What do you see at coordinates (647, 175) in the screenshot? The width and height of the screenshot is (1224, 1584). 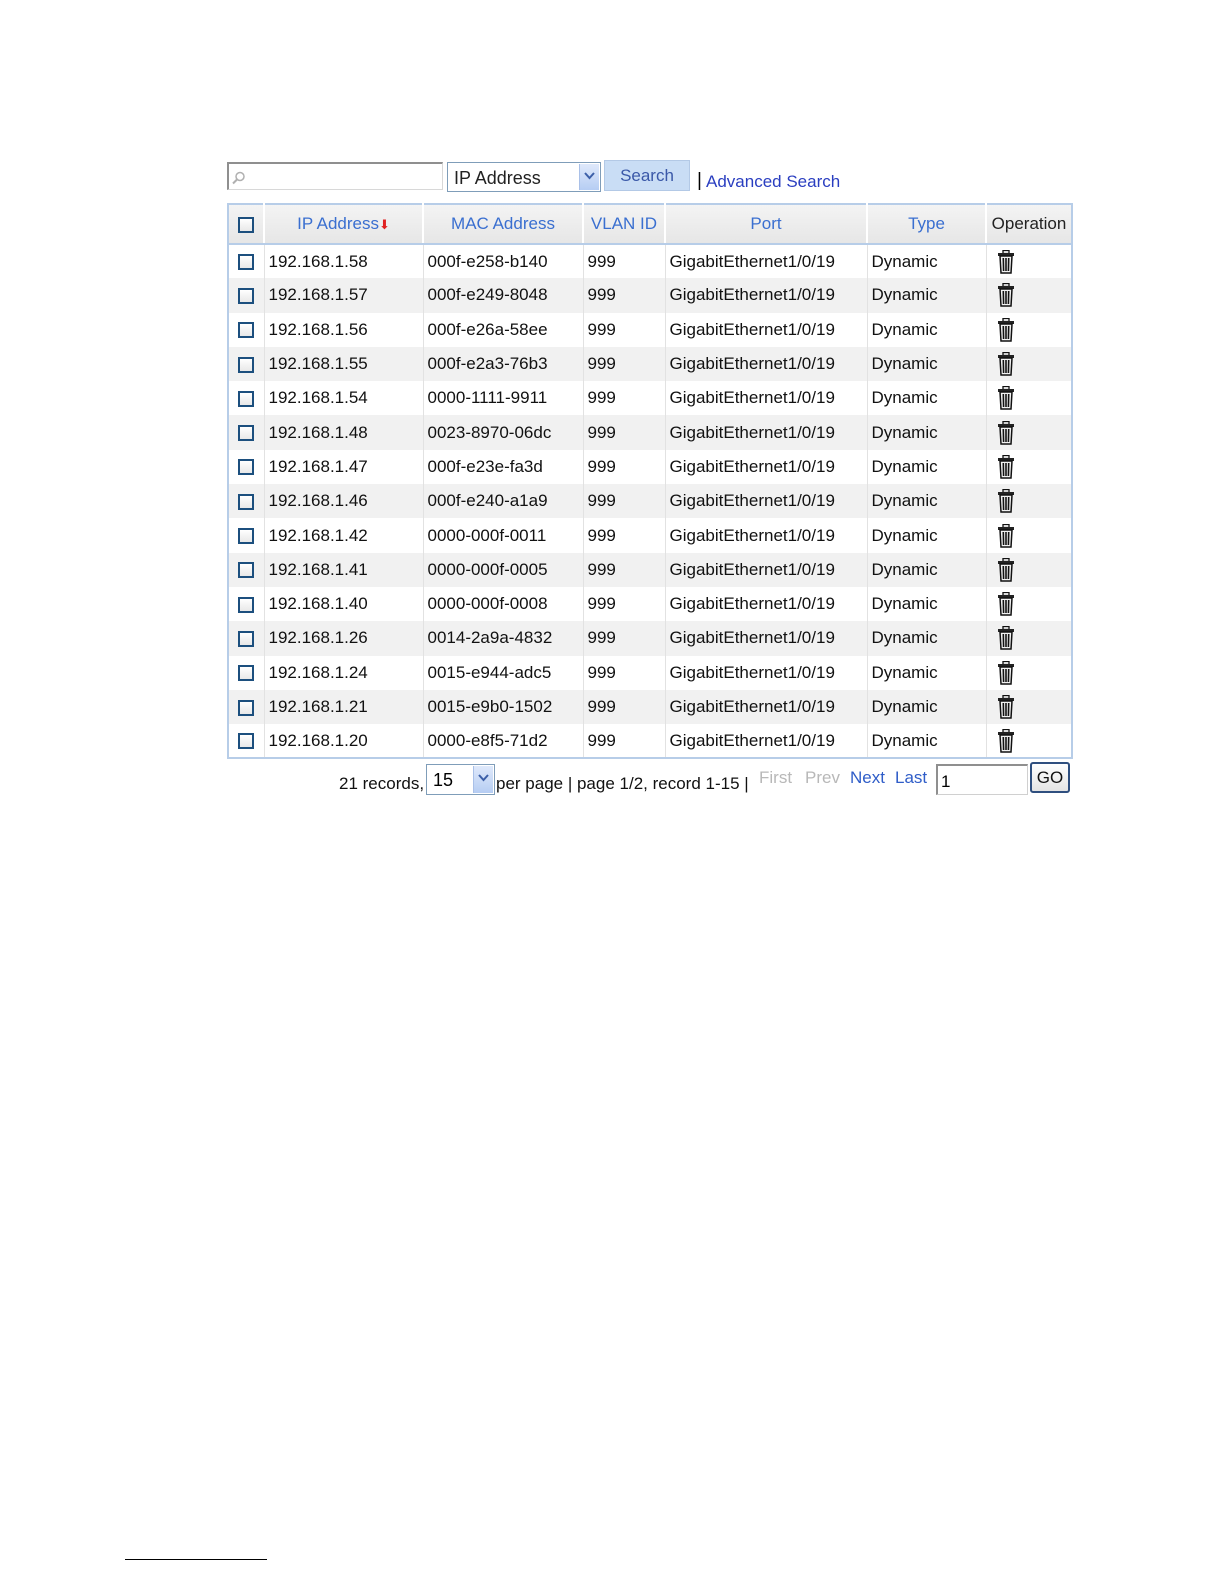 I see `search-button: Search` at bounding box center [647, 175].